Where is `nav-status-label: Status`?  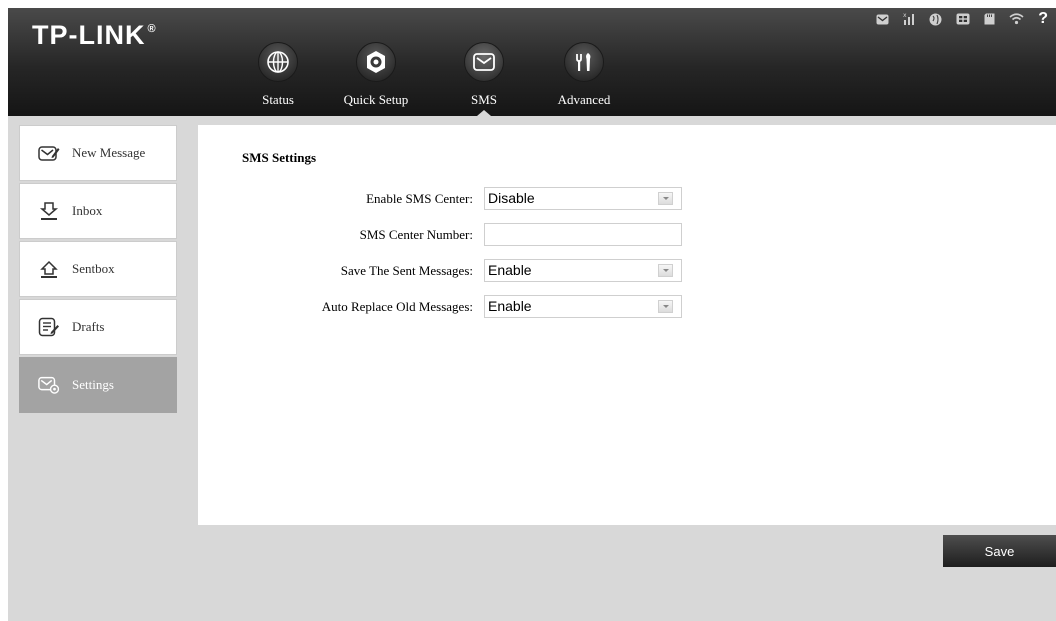 nav-status-label: Status is located at coordinates (278, 99).